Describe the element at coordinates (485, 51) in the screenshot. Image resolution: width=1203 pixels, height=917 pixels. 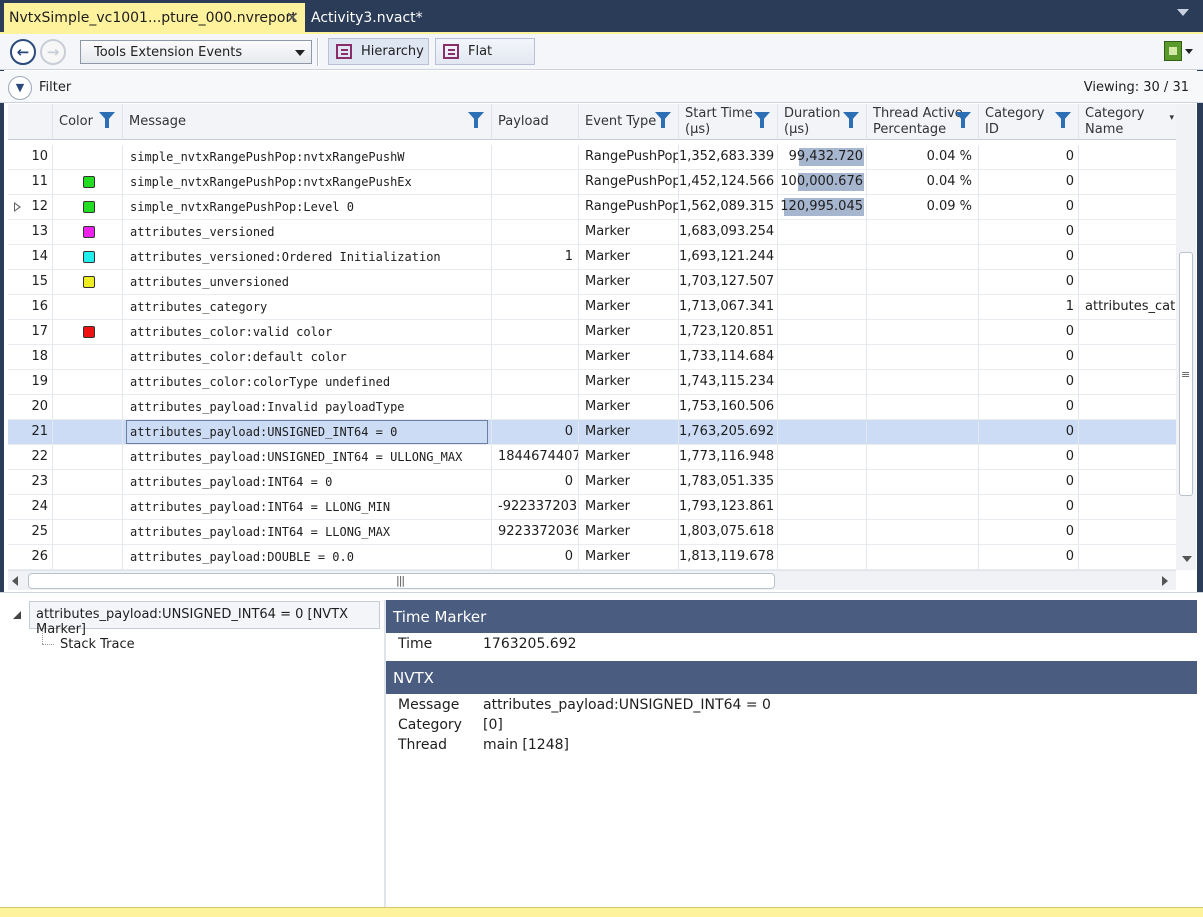
I see `flat-view-button: Flat` at that location.